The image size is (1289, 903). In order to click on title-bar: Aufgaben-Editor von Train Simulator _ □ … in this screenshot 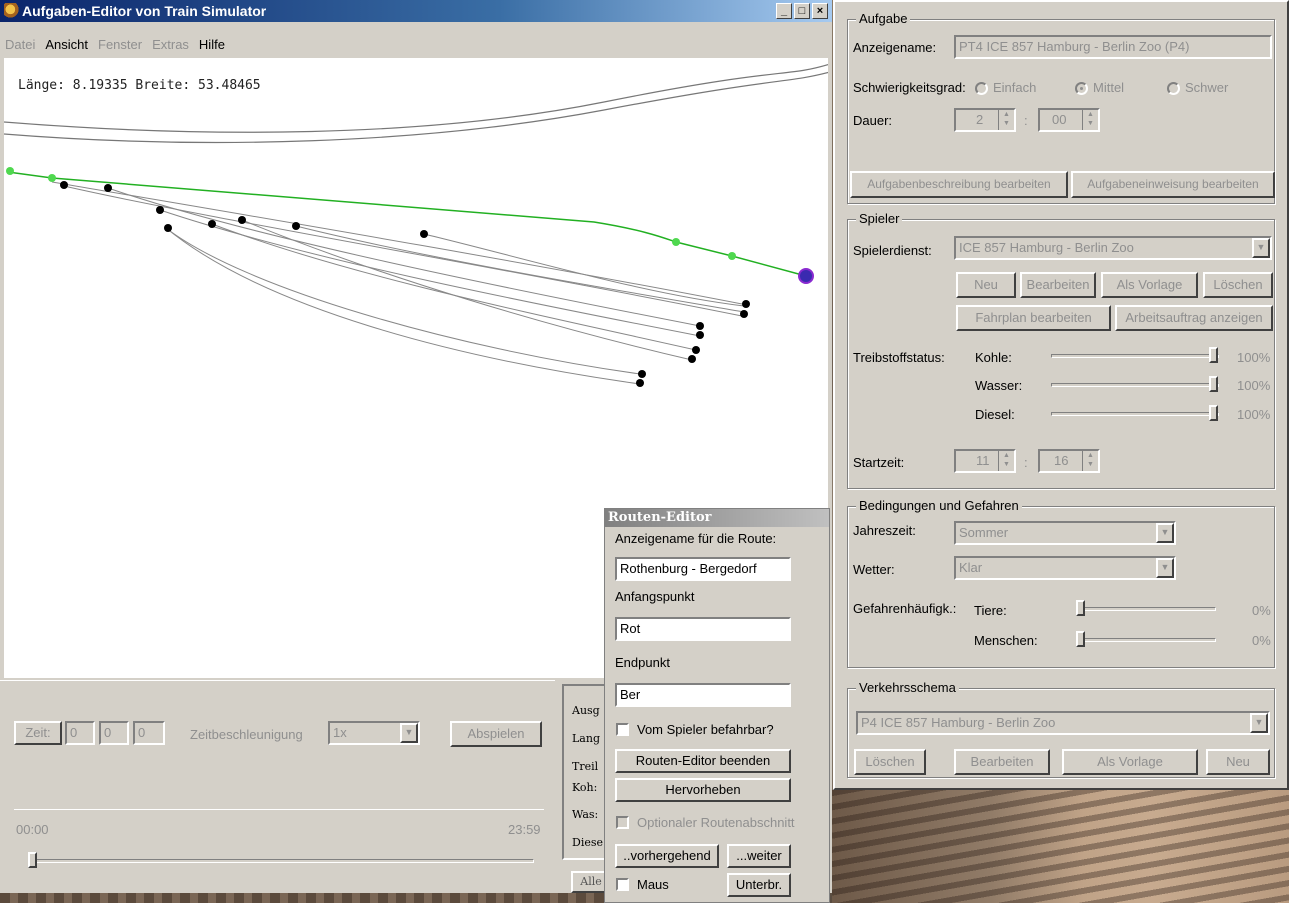, I will do `click(416, 11)`.